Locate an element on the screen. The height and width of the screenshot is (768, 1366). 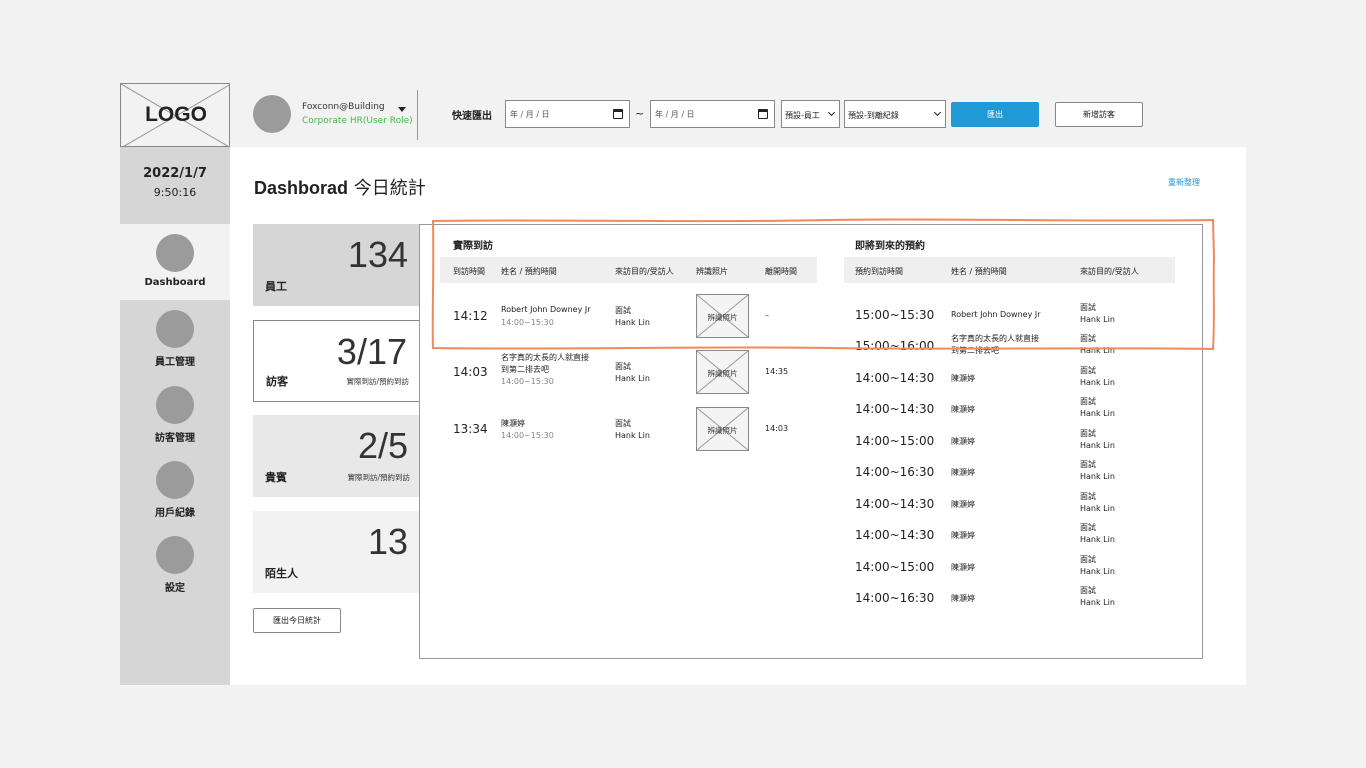
sidebar-item-label: 設定 is located at coordinates (175, 588).